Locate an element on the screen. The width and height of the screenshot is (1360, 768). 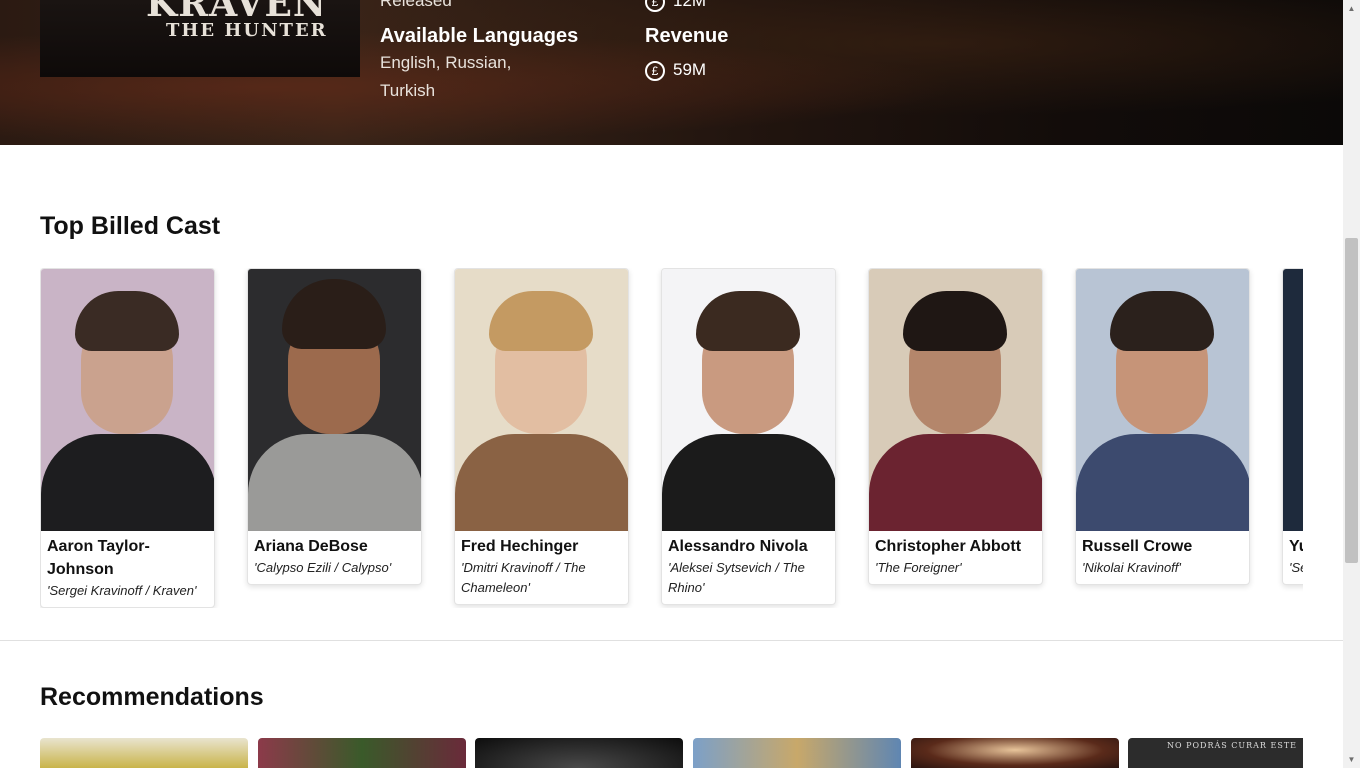
budget-value-row: £12M is located at coordinates (675, 6).